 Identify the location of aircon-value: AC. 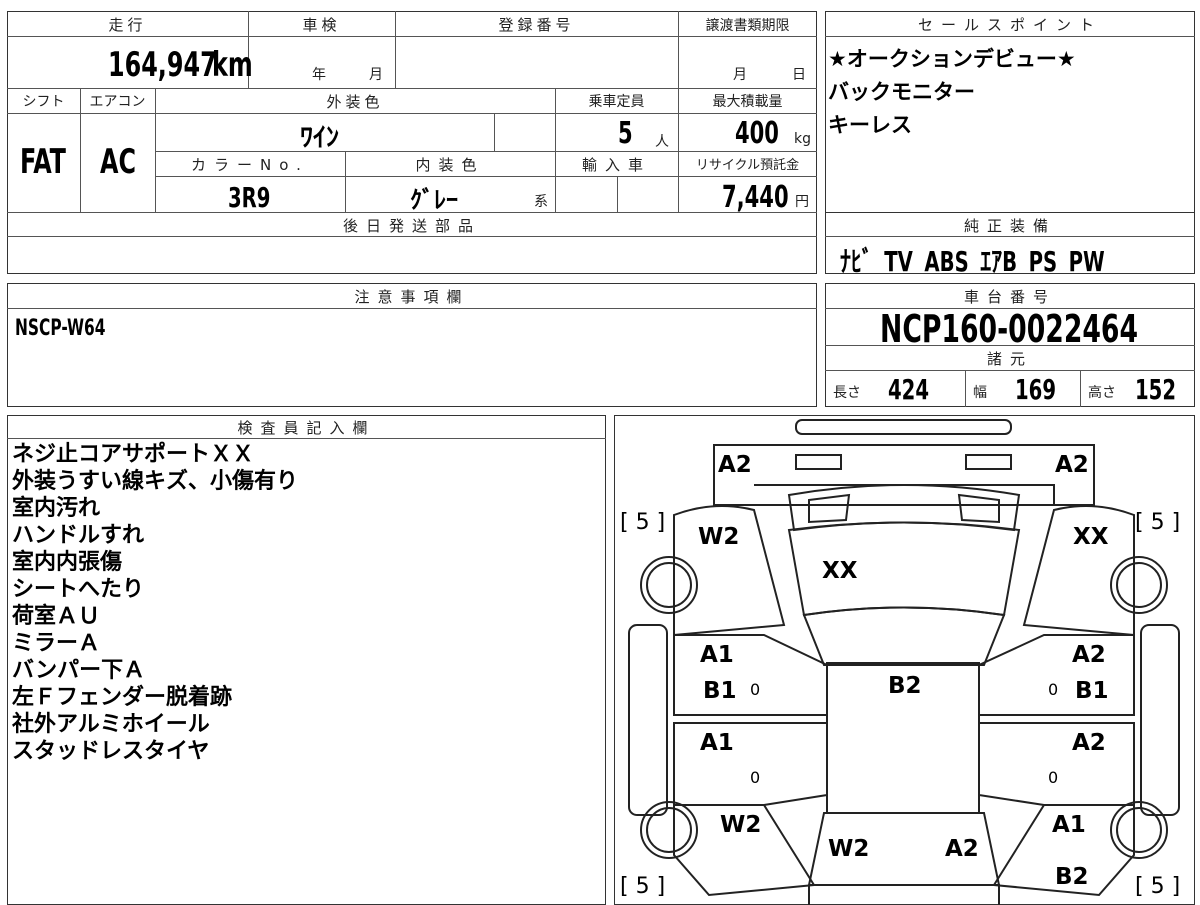
(118, 162).